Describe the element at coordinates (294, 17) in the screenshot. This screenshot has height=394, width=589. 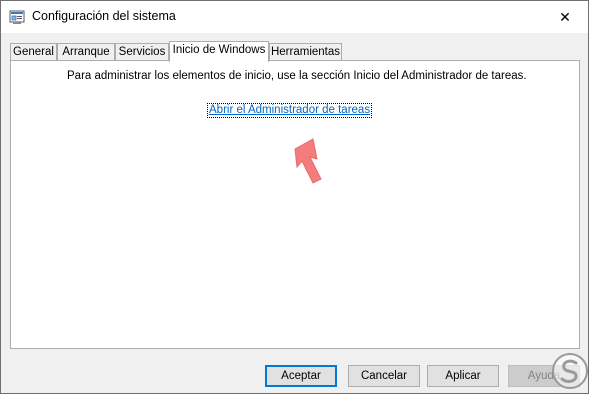
I see `title-bar: Configuración del sistema ✕` at that location.